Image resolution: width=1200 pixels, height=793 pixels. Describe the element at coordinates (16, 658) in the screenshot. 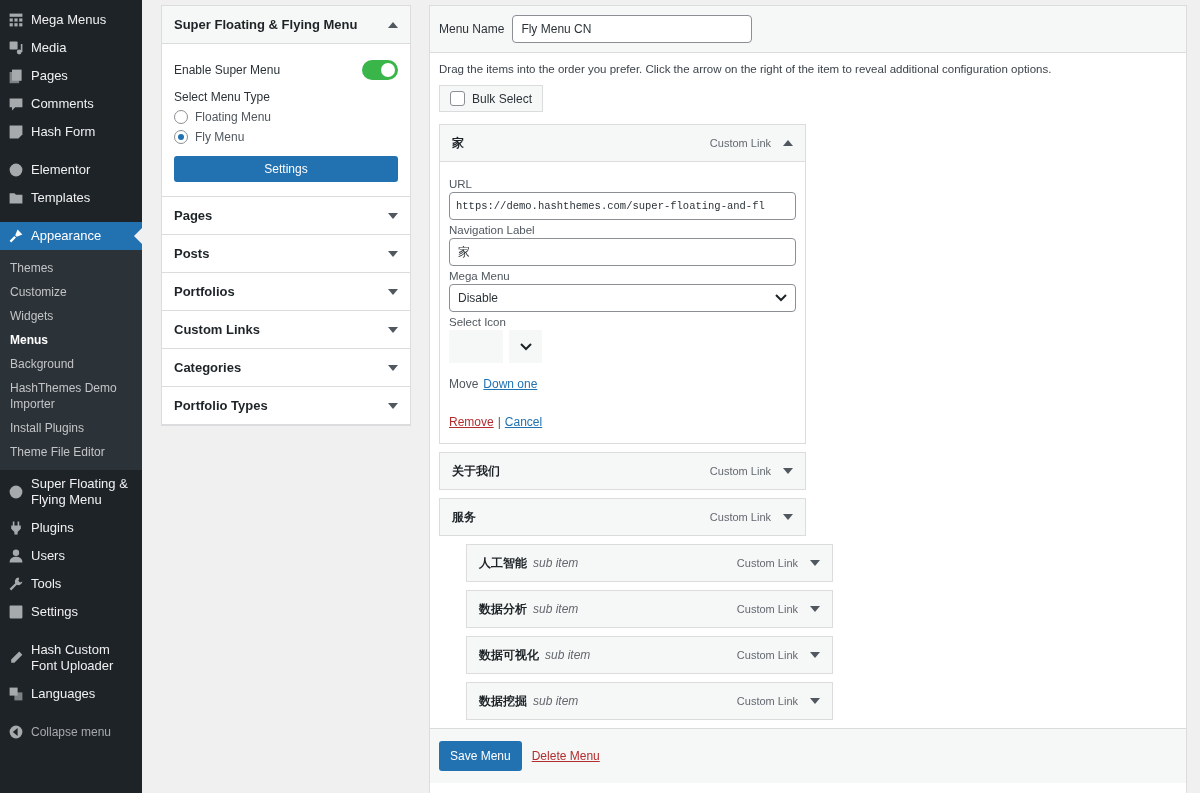

I see `pencil-icon` at that location.